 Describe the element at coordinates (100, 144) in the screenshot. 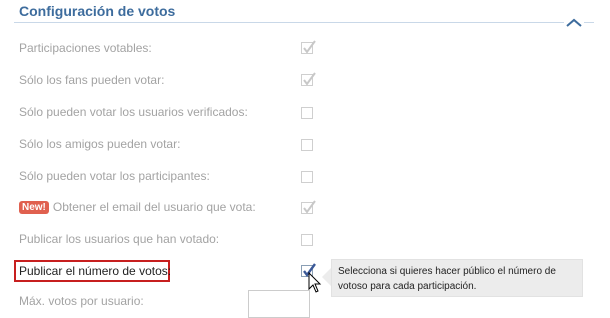

I see `setting-label-friends-only: Sólo los amigos pueden votar:` at that location.